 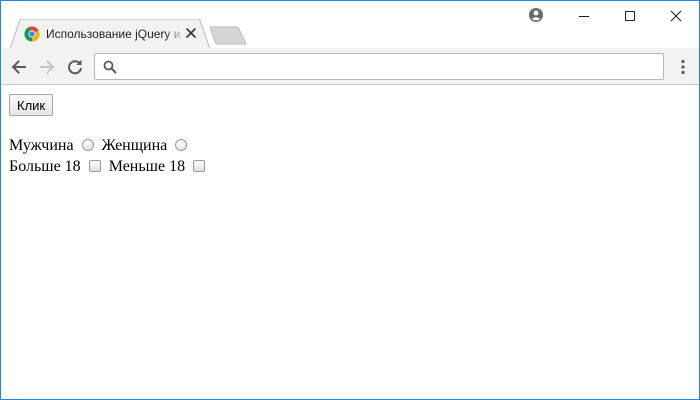 What do you see at coordinates (94, 166) in the screenshot?
I see `over-18-checkbox` at bounding box center [94, 166].